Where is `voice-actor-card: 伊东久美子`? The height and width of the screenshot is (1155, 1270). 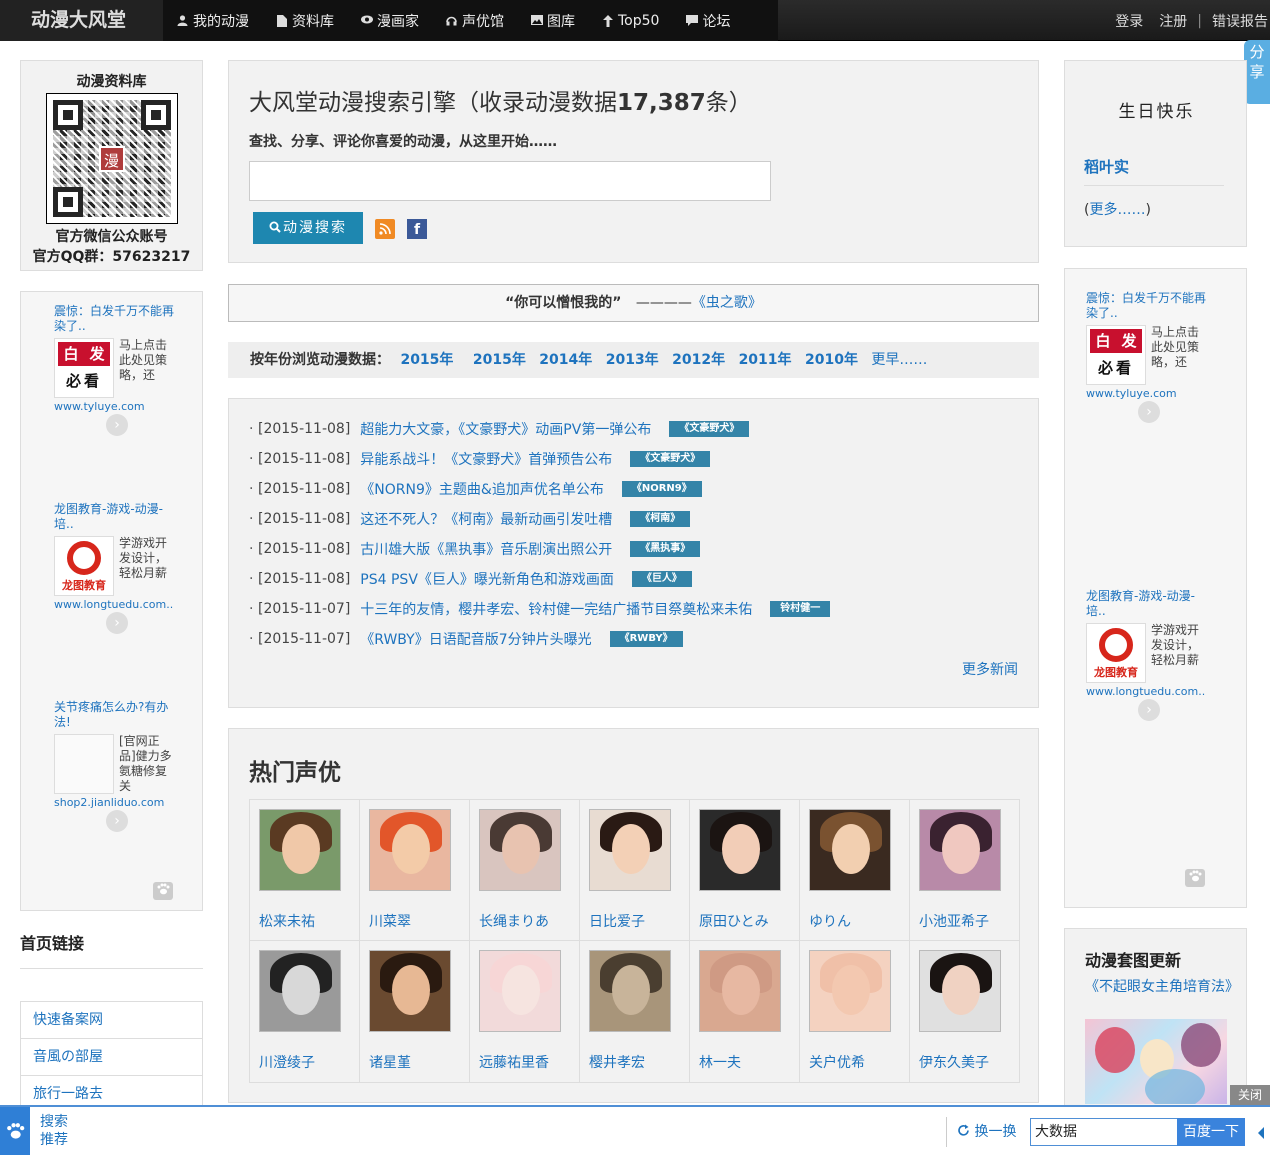 voice-actor-card: 伊东久美子 is located at coordinates (965, 1011).